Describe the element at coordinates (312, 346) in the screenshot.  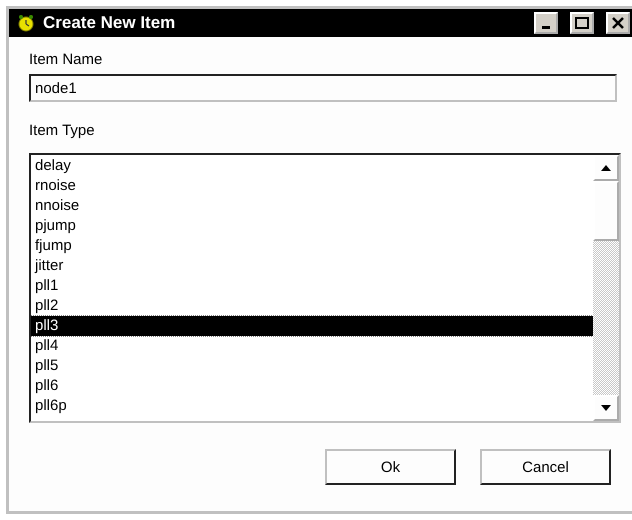
I see `list-item: pll4` at that location.